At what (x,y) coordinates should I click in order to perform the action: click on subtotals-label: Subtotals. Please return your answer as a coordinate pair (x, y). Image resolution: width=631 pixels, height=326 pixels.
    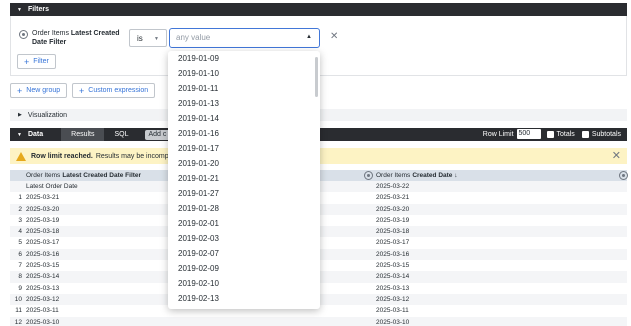
    Looking at the image, I should click on (606, 134).